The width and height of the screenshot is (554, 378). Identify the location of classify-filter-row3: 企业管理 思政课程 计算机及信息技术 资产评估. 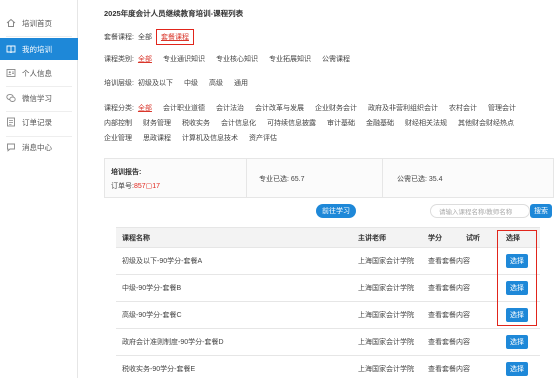
(196, 138).